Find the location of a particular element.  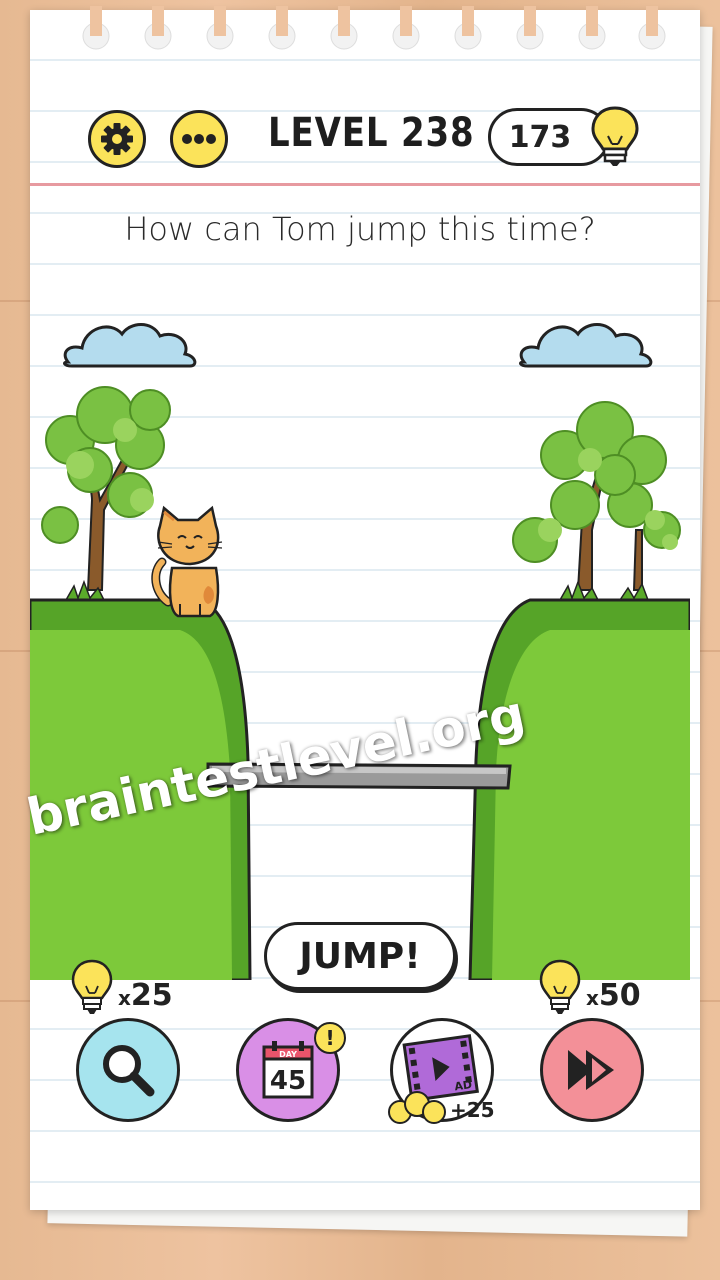

ad-label: AD is located at coordinates (463, 1085).